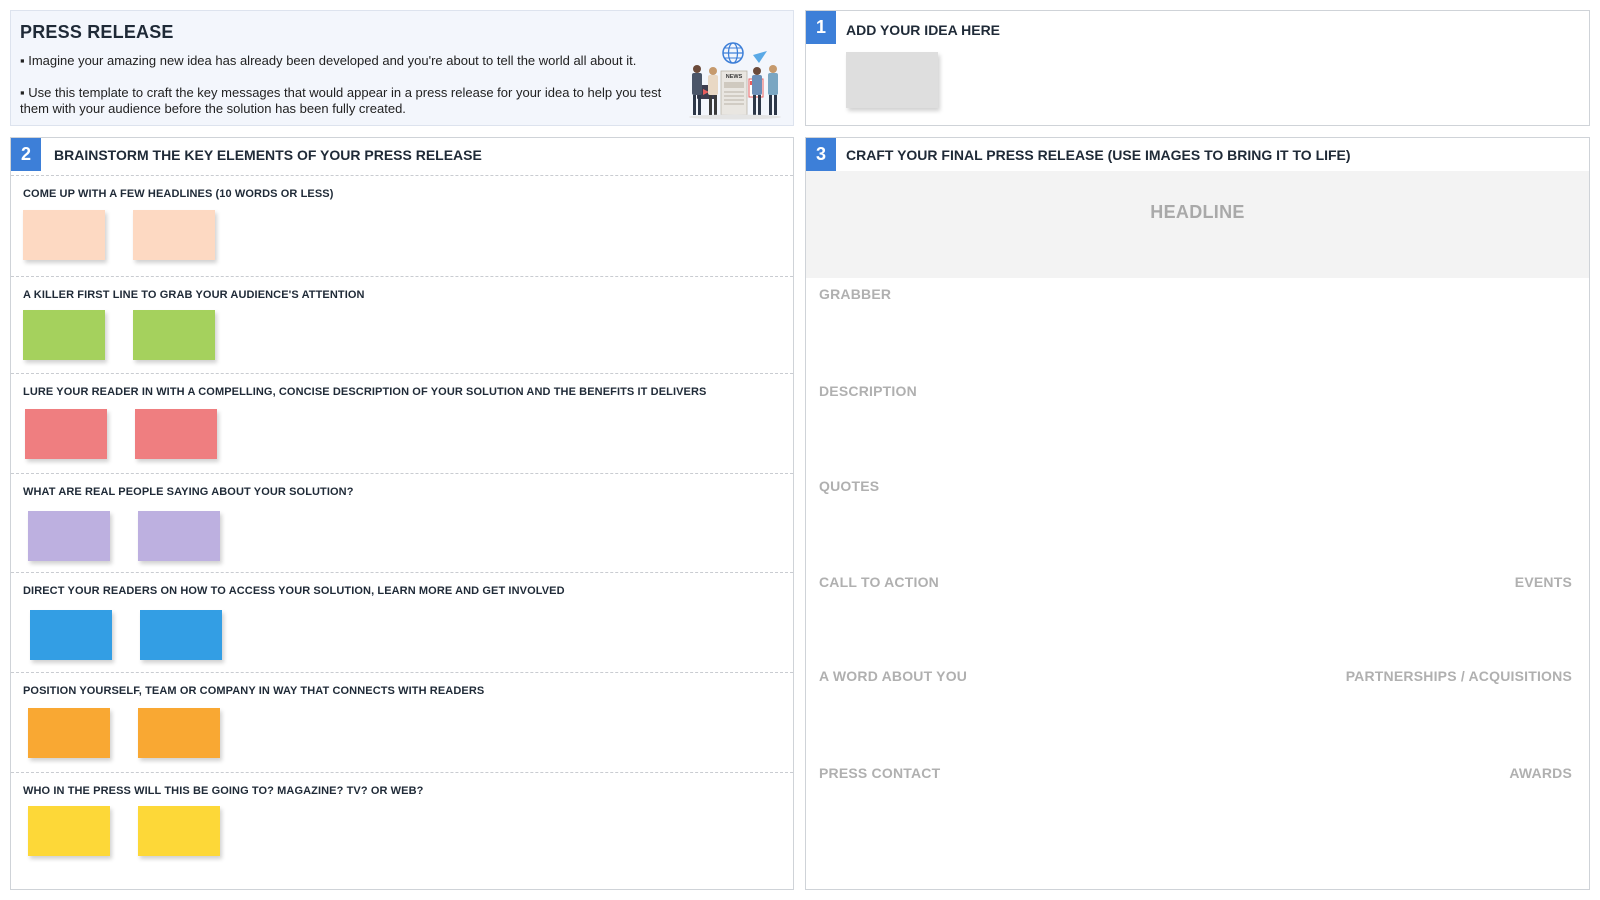  Describe the element at coordinates (892, 80) in the screenshot. I see `idea-sticky-note` at that location.